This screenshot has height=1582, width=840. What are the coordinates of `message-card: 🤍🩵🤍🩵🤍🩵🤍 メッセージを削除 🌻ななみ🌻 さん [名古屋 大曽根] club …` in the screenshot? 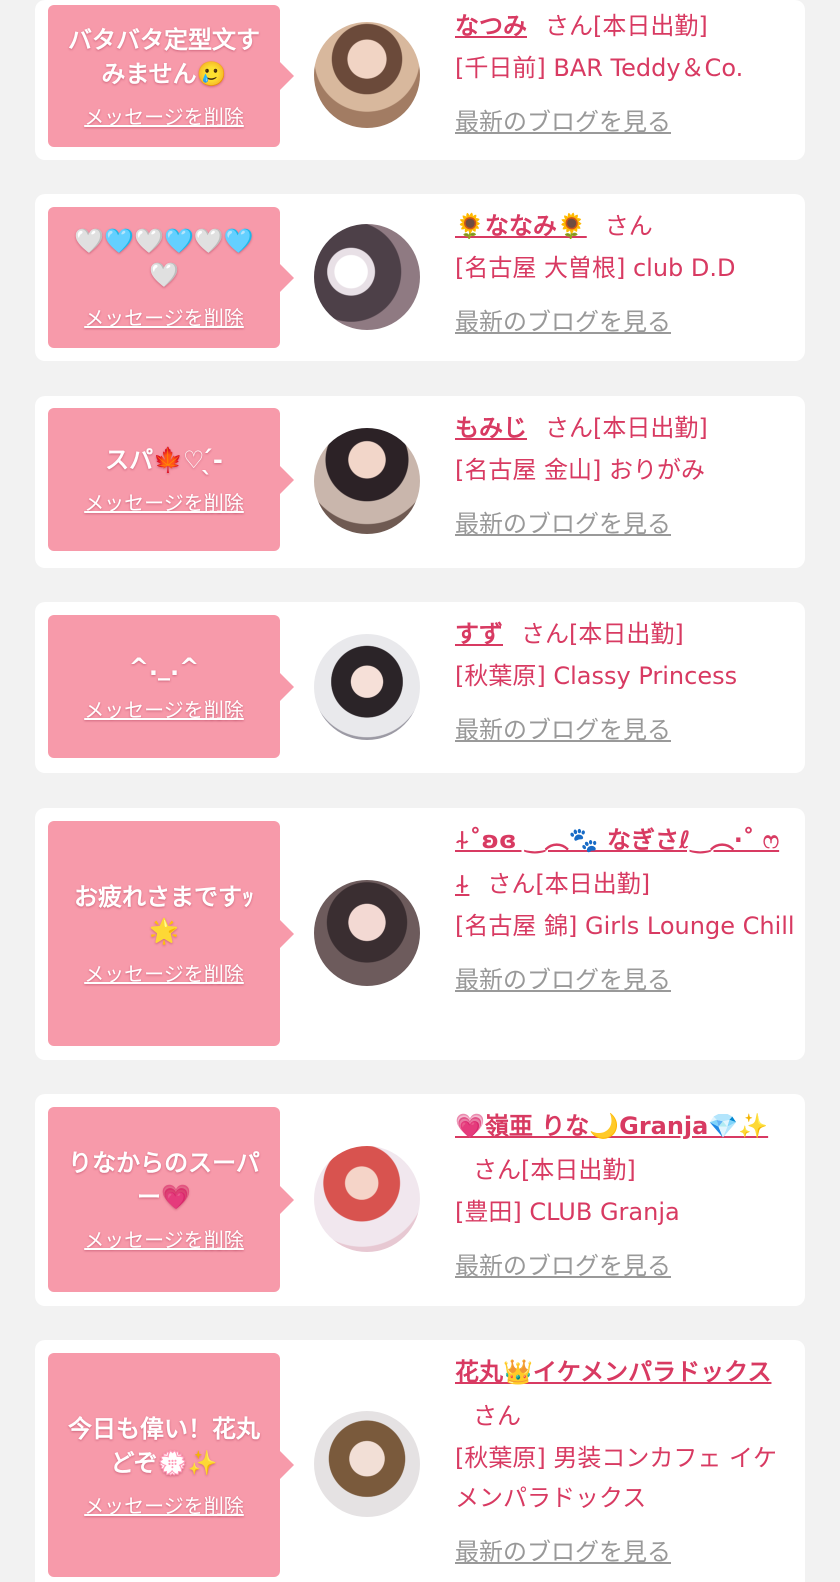 It's located at (420, 277).